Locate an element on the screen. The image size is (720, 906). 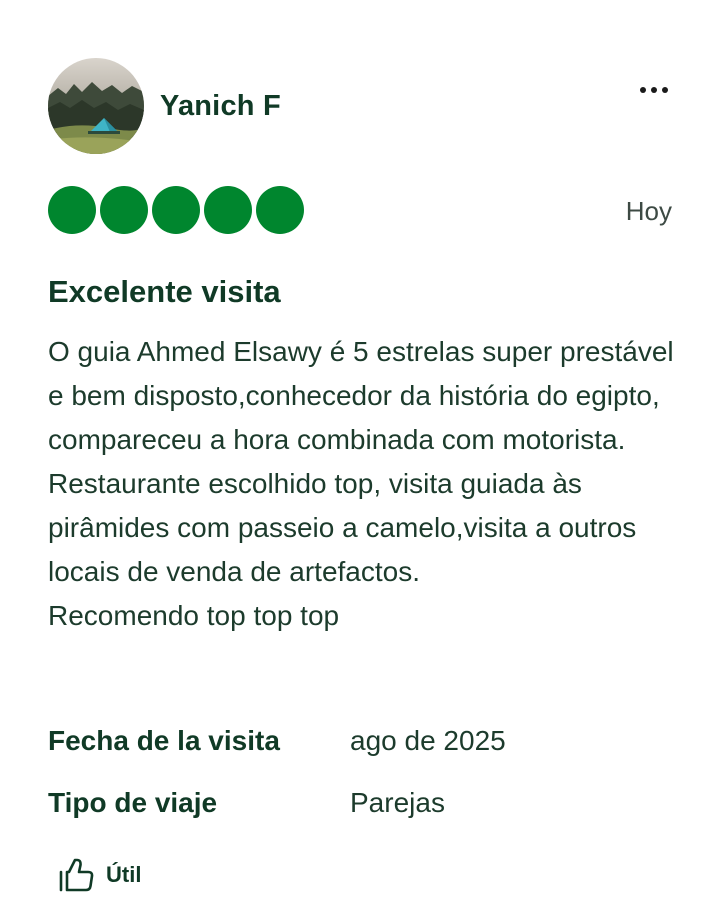
avatar is located at coordinates (96, 106).